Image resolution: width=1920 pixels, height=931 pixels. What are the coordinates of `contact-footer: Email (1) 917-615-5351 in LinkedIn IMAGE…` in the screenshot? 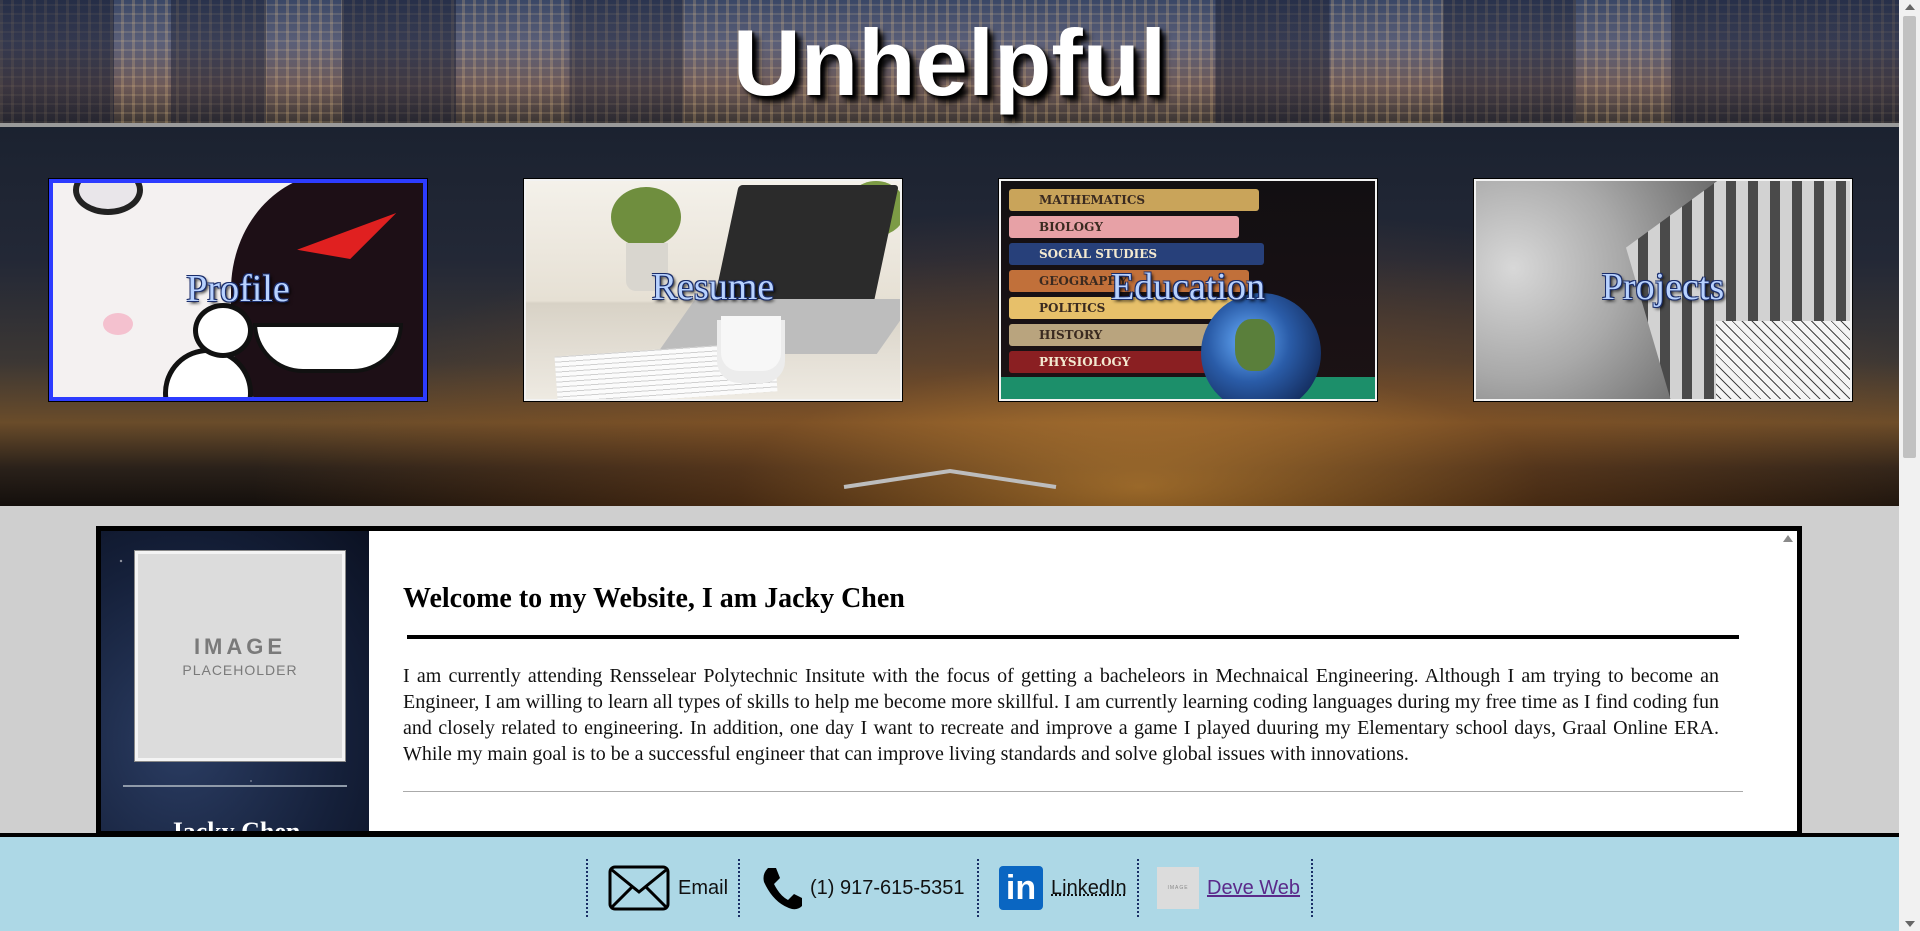 It's located at (949, 882).